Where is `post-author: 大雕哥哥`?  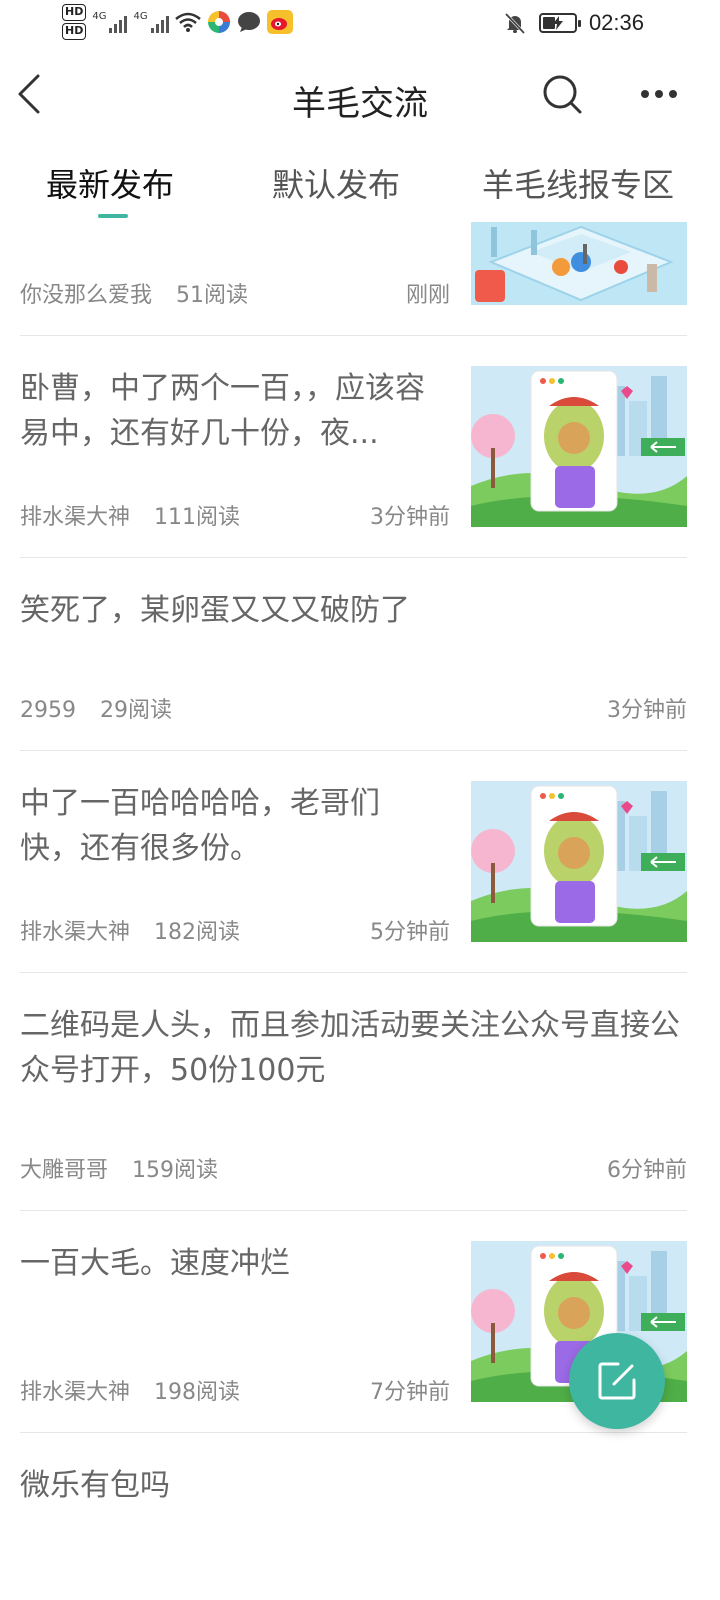 post-author: 大雕哥哥 is located at coordinates (64, 1170).